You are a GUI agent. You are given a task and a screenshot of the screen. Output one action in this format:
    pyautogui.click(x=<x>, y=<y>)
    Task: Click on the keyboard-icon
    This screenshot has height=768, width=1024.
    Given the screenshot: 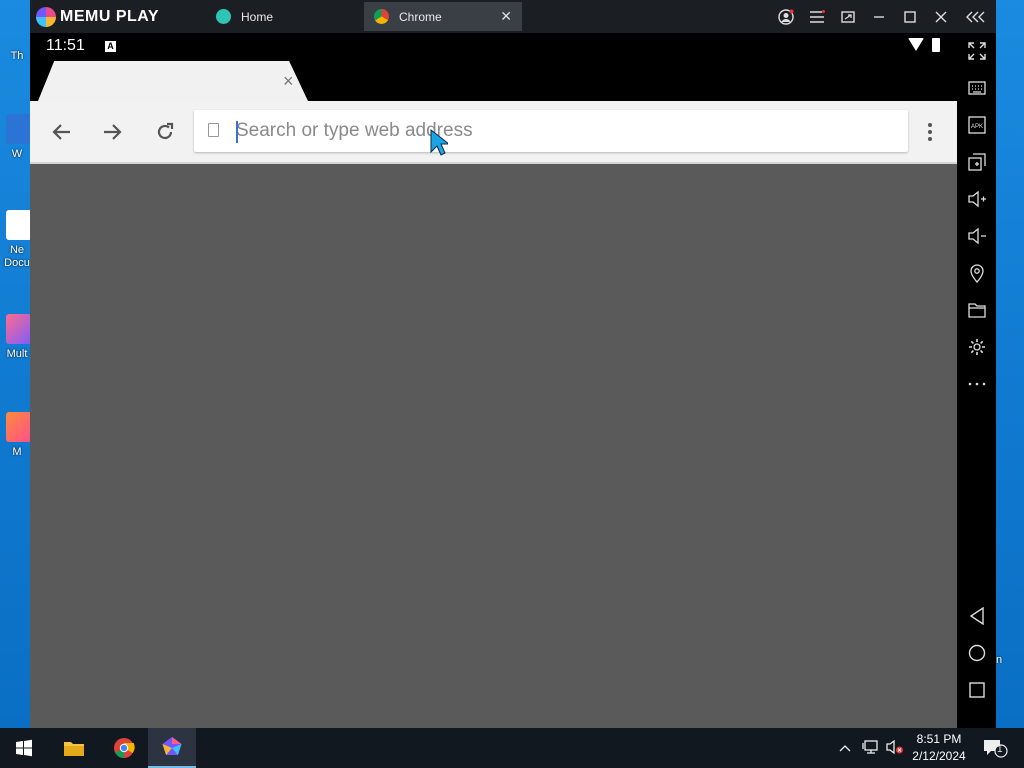 What is the action you would take?
    pyautogui.click(x=977, y=88)
    